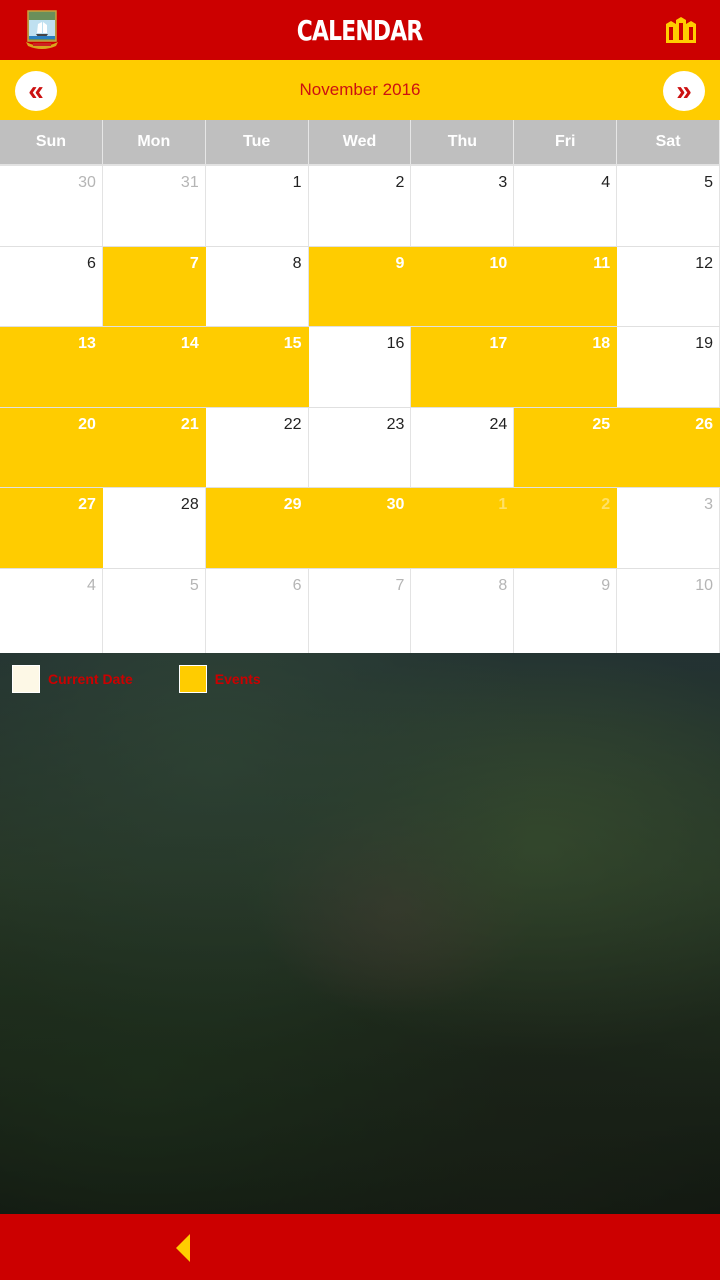 This screenshot has width=720, height=1280. I want to click on calendar-day: 19, so click(668, 367).